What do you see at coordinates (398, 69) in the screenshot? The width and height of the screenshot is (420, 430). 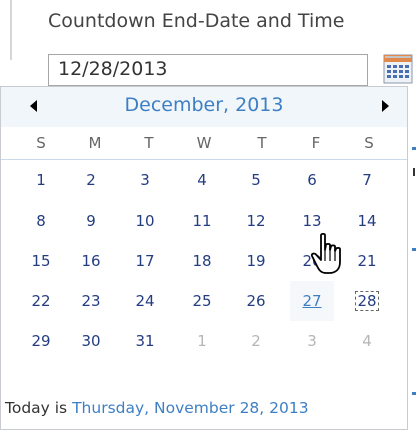 I see `calendar-icon` at bounding box center [398, 69].